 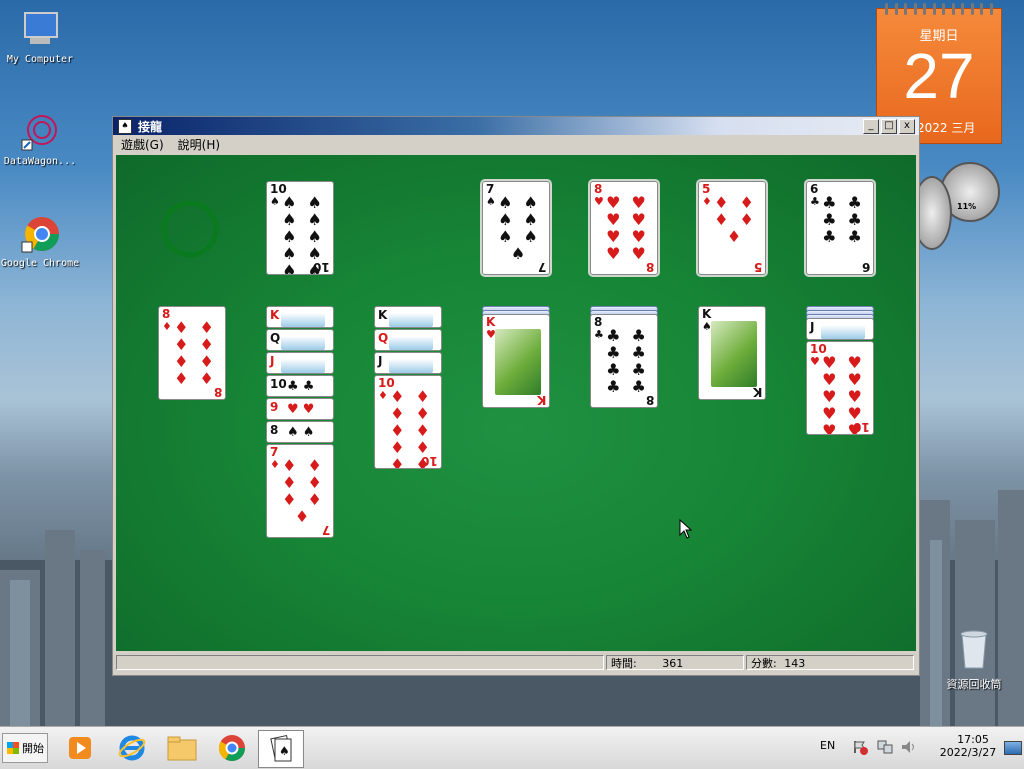 What do you see at coordinates (408, 422) in the screenshot?
I see `tableau-card: 10 ♦ ♦ ♦ ♦ ♦ ♦ ♦ ♦ ♦ ♦ ♦ 10` at bounding box center [408, 422].